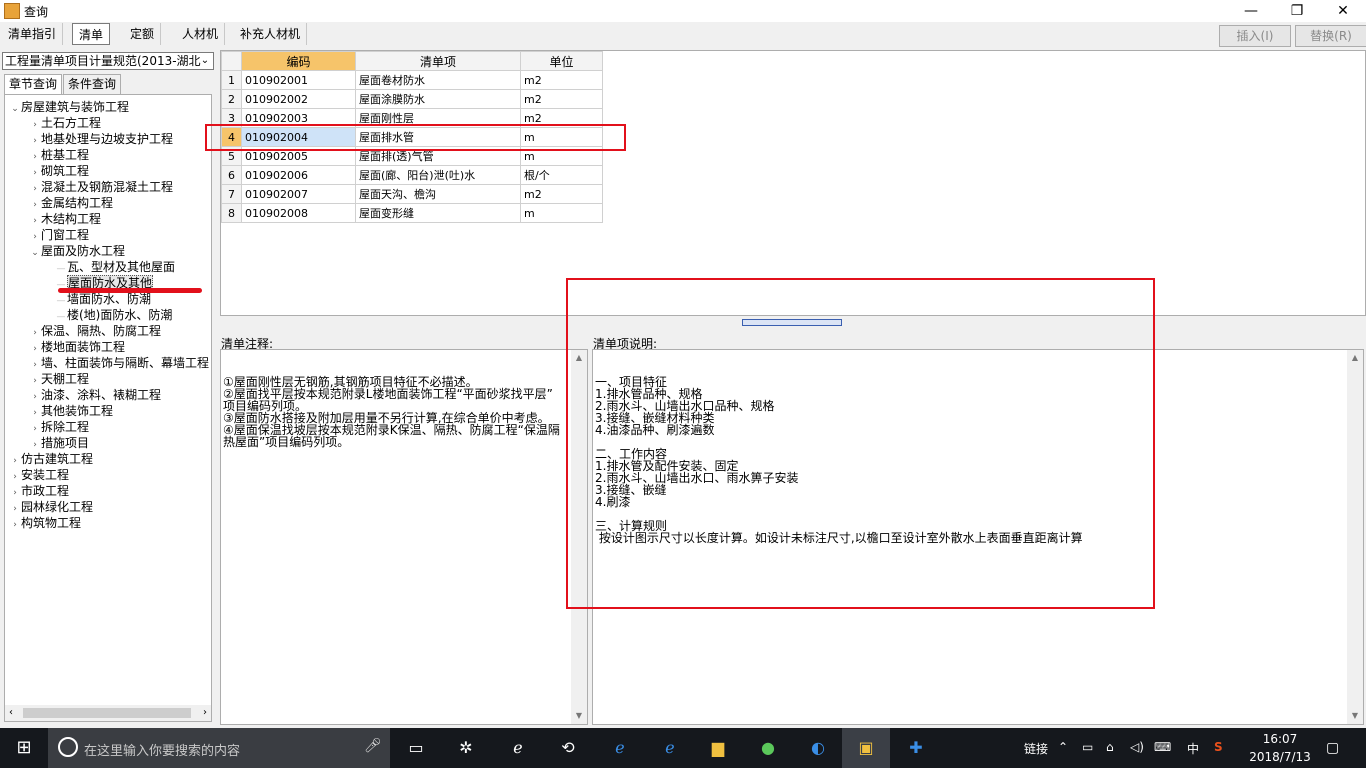 The width and height of the screenshot is (1366, 768). Describe the element at coordinates (59, 427) in the screenshot. I see `tree-node: › 拆除工程` at that location.